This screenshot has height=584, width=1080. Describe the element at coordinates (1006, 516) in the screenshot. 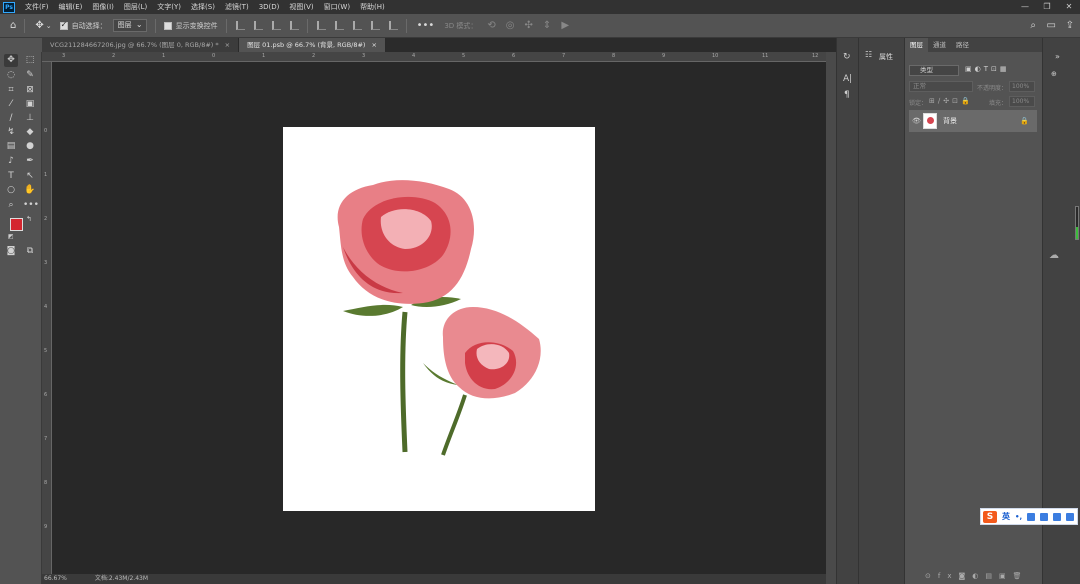

I see `ime-language: 英` at that location.